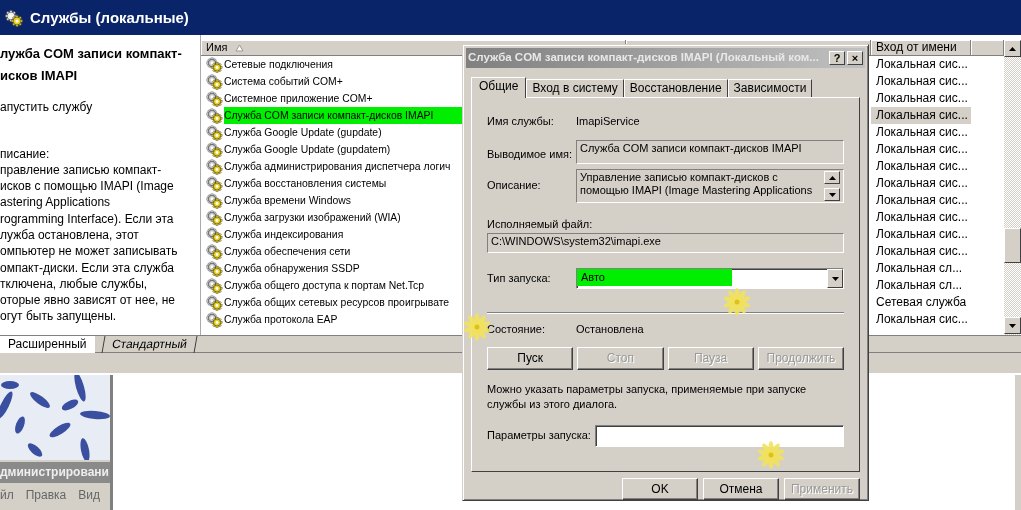 This screenshot has width=1021, height=510. What do you see at coordinates (608, 122) in the screenshot?
I see `field-value: ImapiService` at bounding box center [608, 122].